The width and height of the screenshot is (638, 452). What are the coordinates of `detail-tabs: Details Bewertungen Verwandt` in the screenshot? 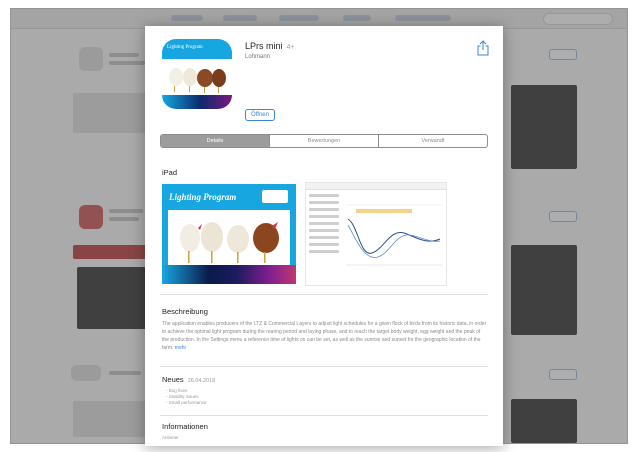 It's located at (324, 141).